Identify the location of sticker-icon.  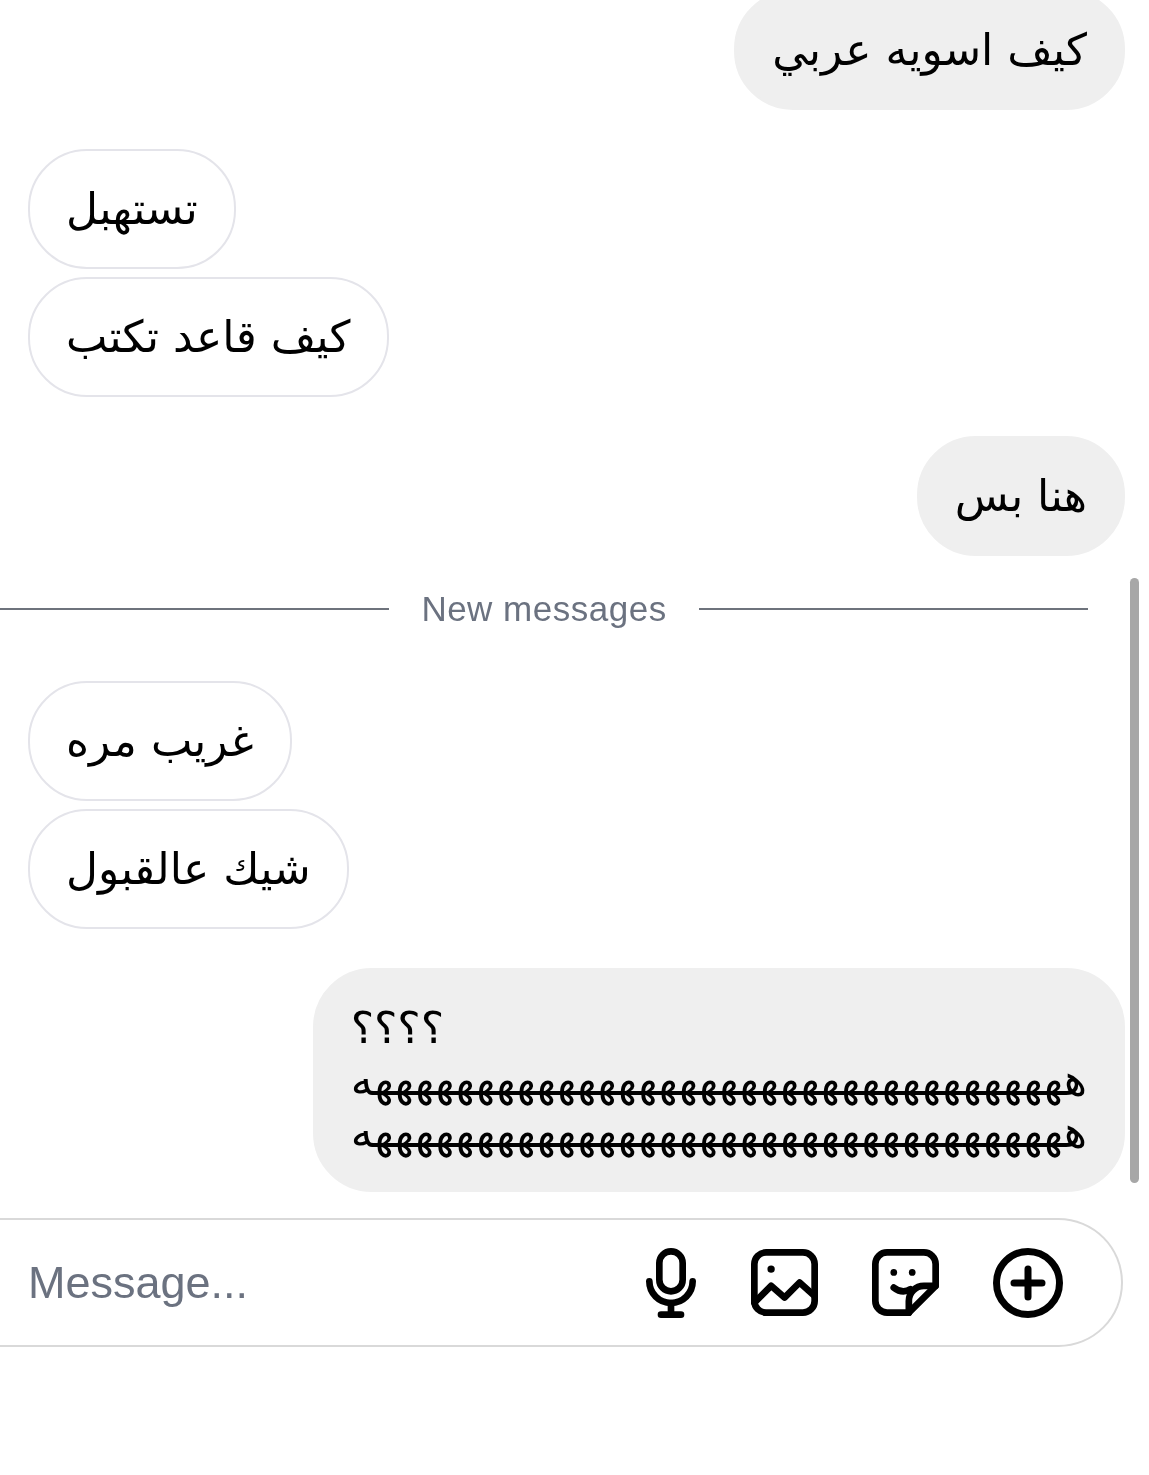
(905, 1282).